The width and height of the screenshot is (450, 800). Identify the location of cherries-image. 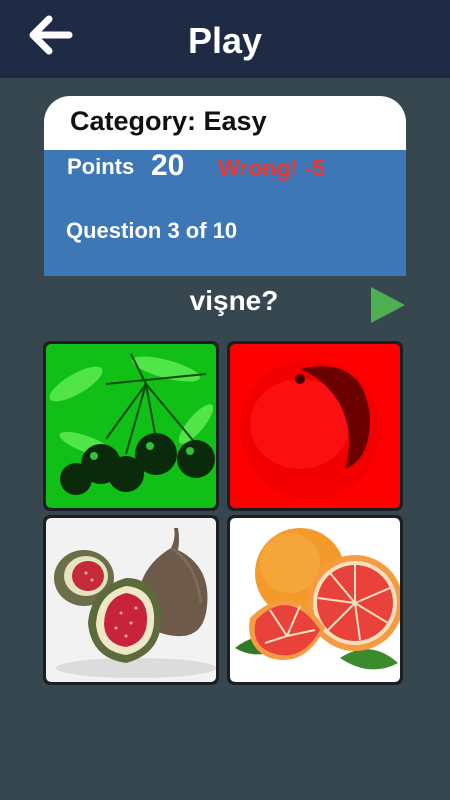
(131, 426).